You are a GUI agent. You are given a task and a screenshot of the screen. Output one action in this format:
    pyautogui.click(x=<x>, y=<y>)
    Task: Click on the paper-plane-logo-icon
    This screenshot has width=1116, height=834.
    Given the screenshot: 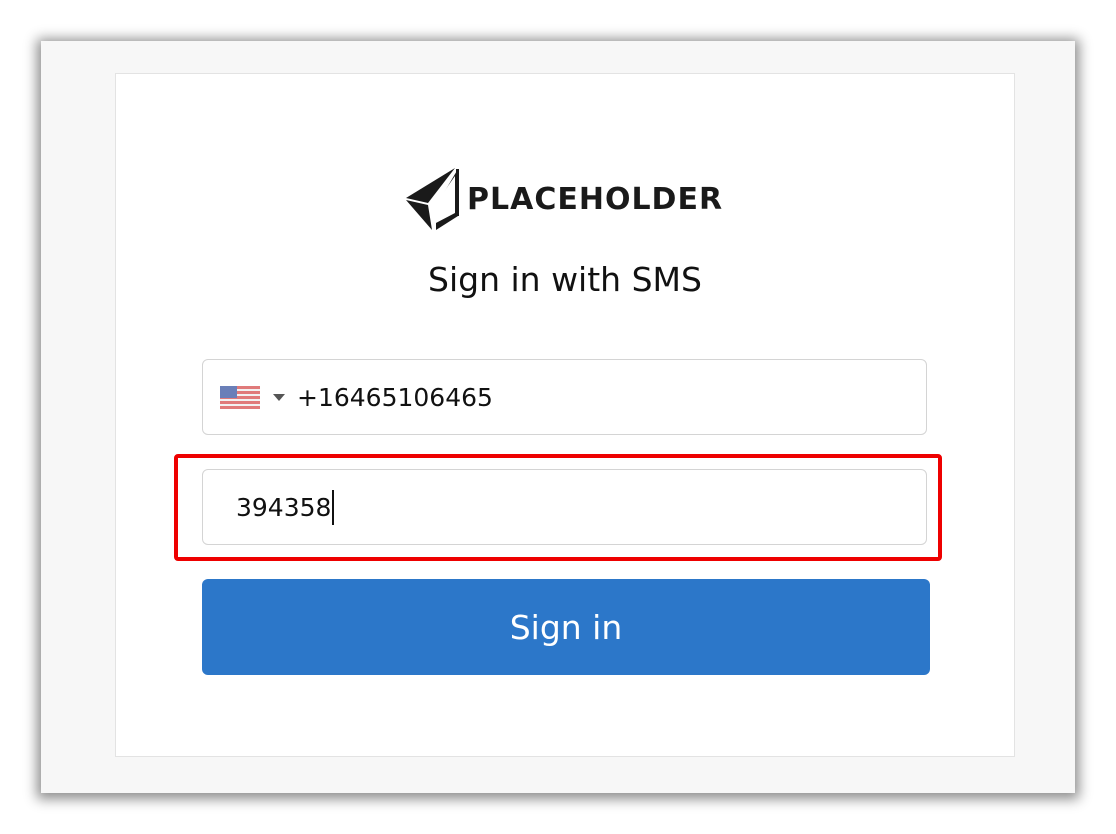 What is the action you would take?
    pyautogui.click(x=432, y=199)
    